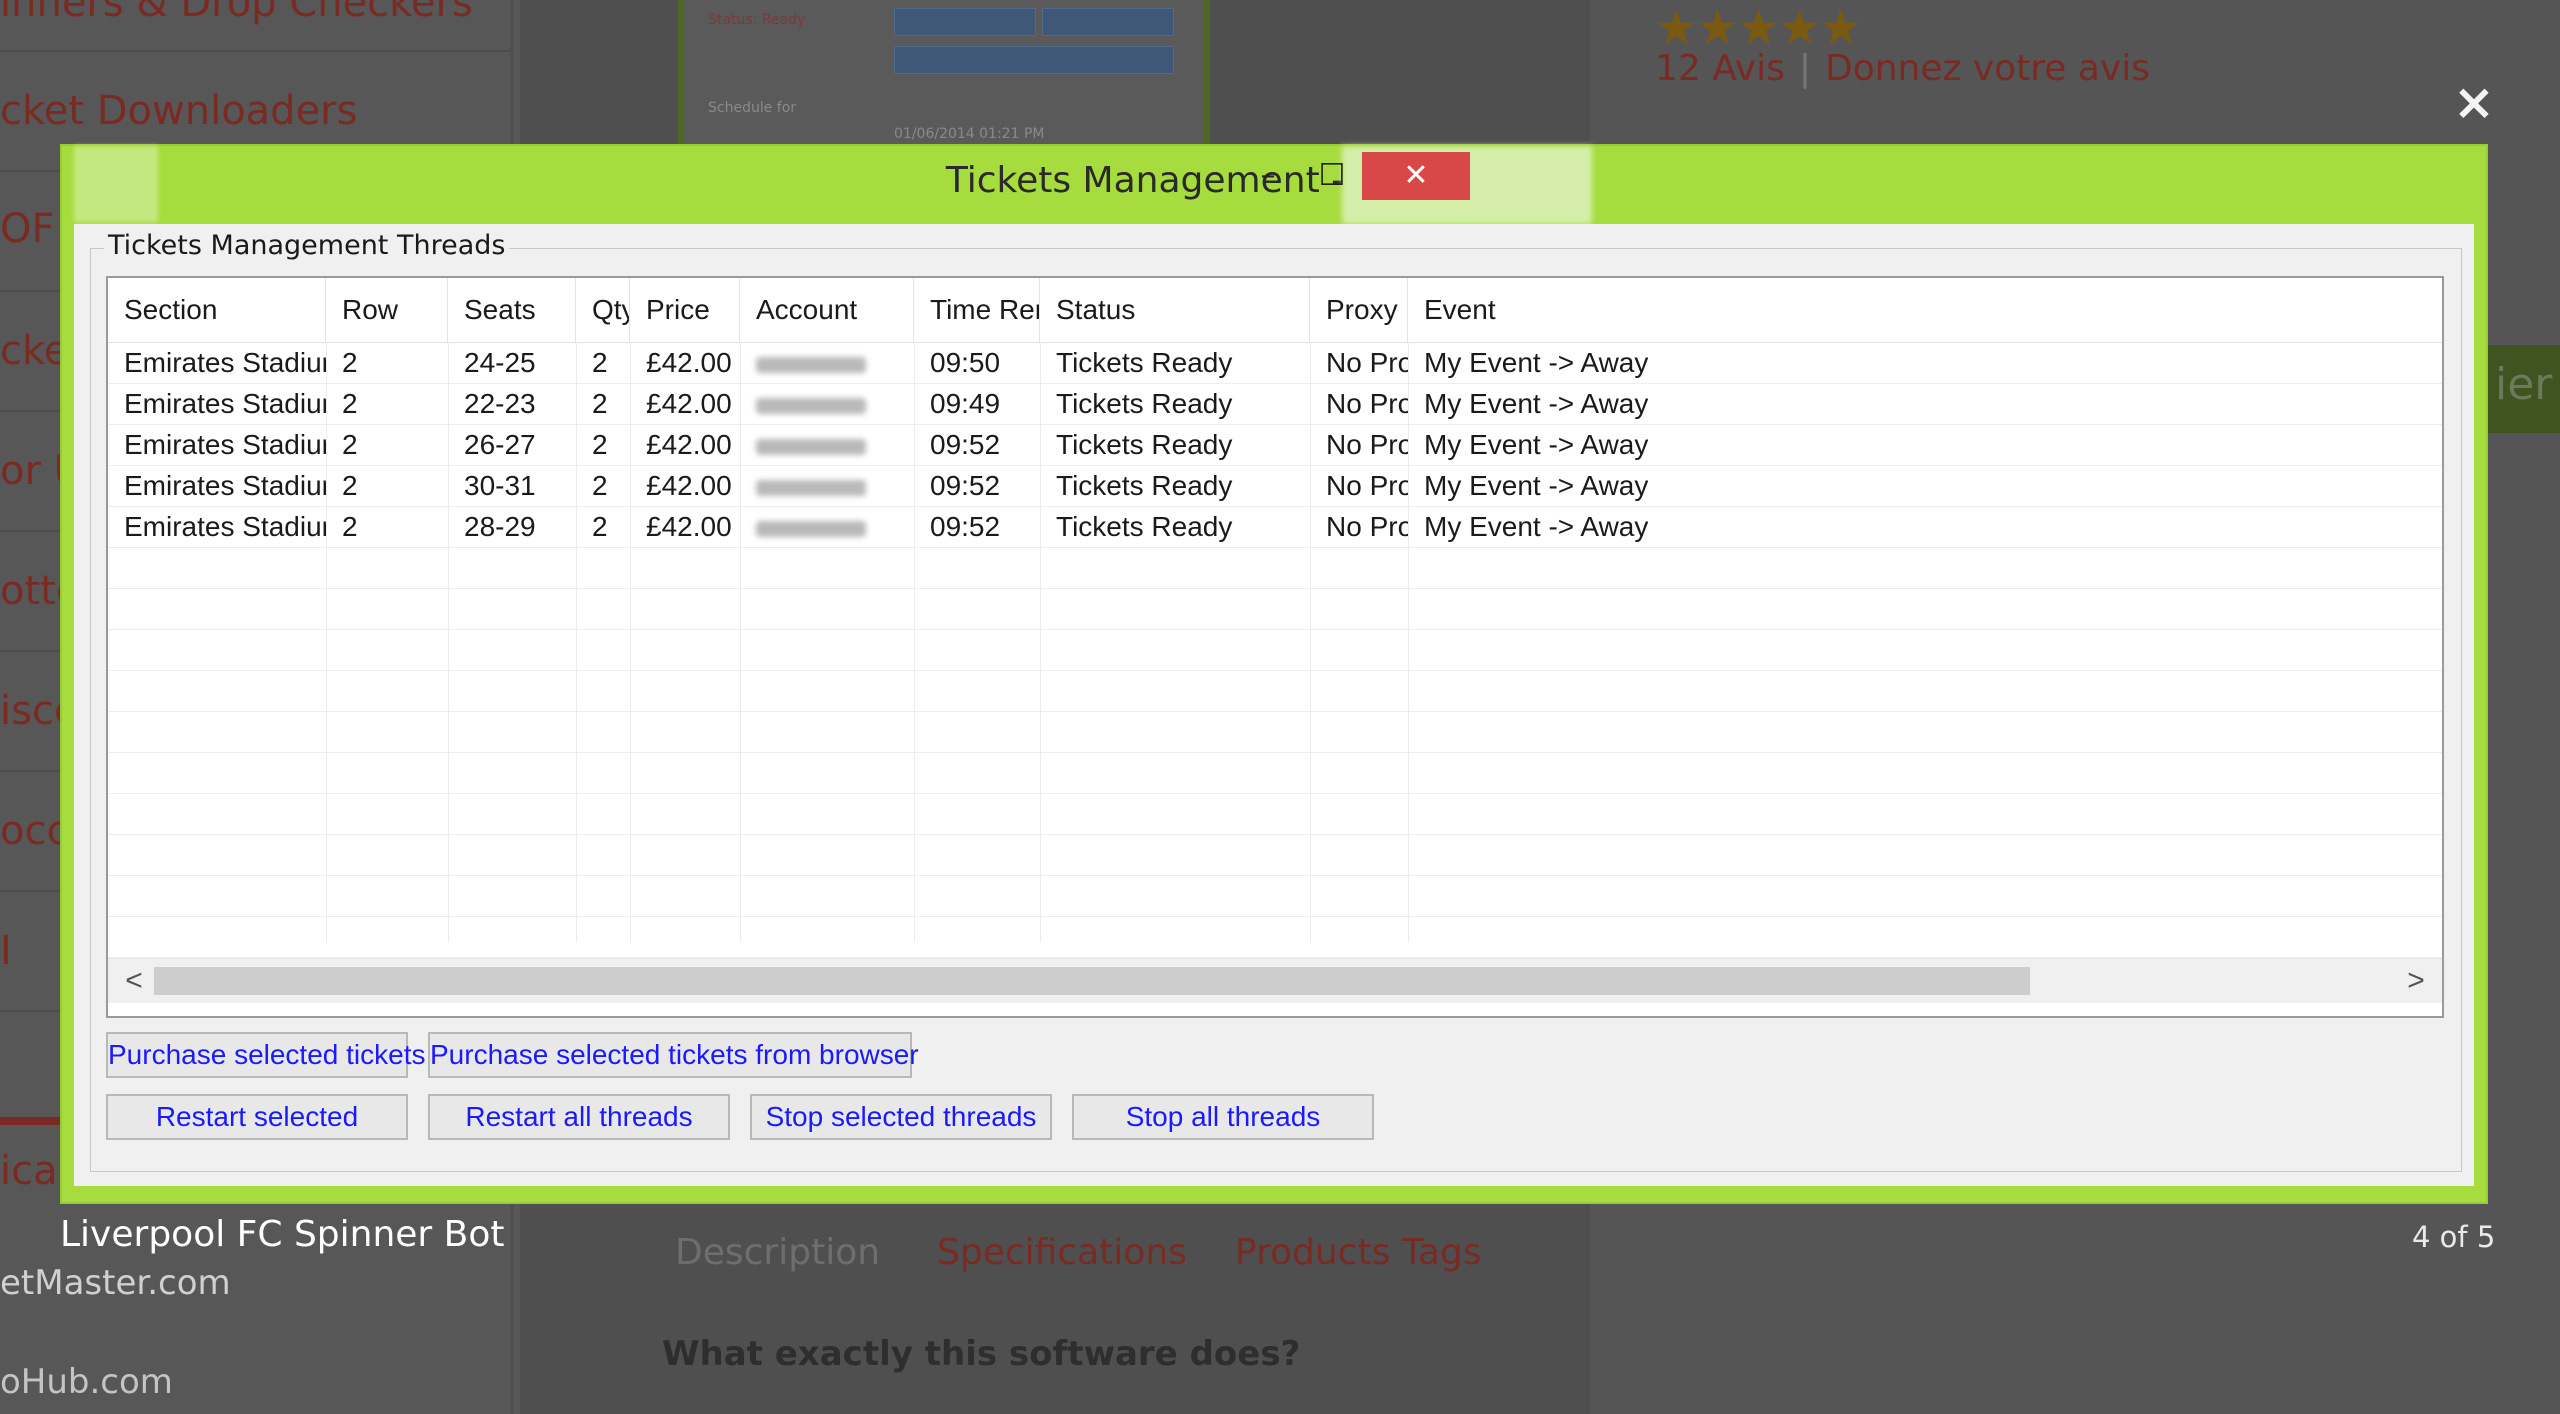  I want to click on green-tab-text: ier, so click(2524, 384).